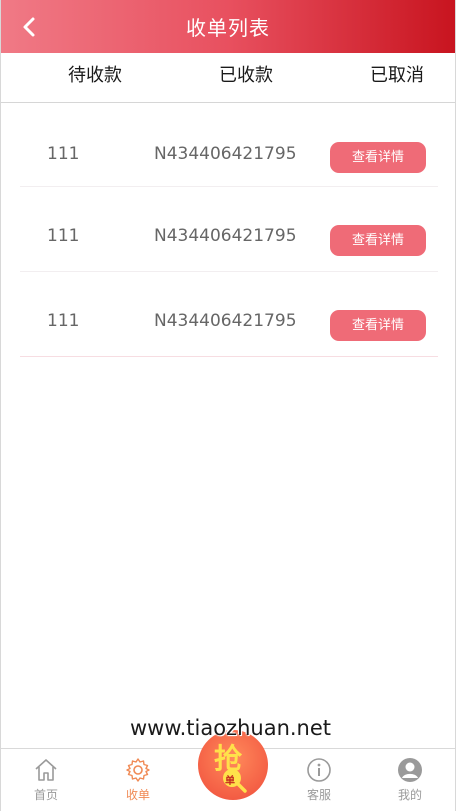 The image size is (456, 811). I want to click on gear-icon, so click(138, 770).